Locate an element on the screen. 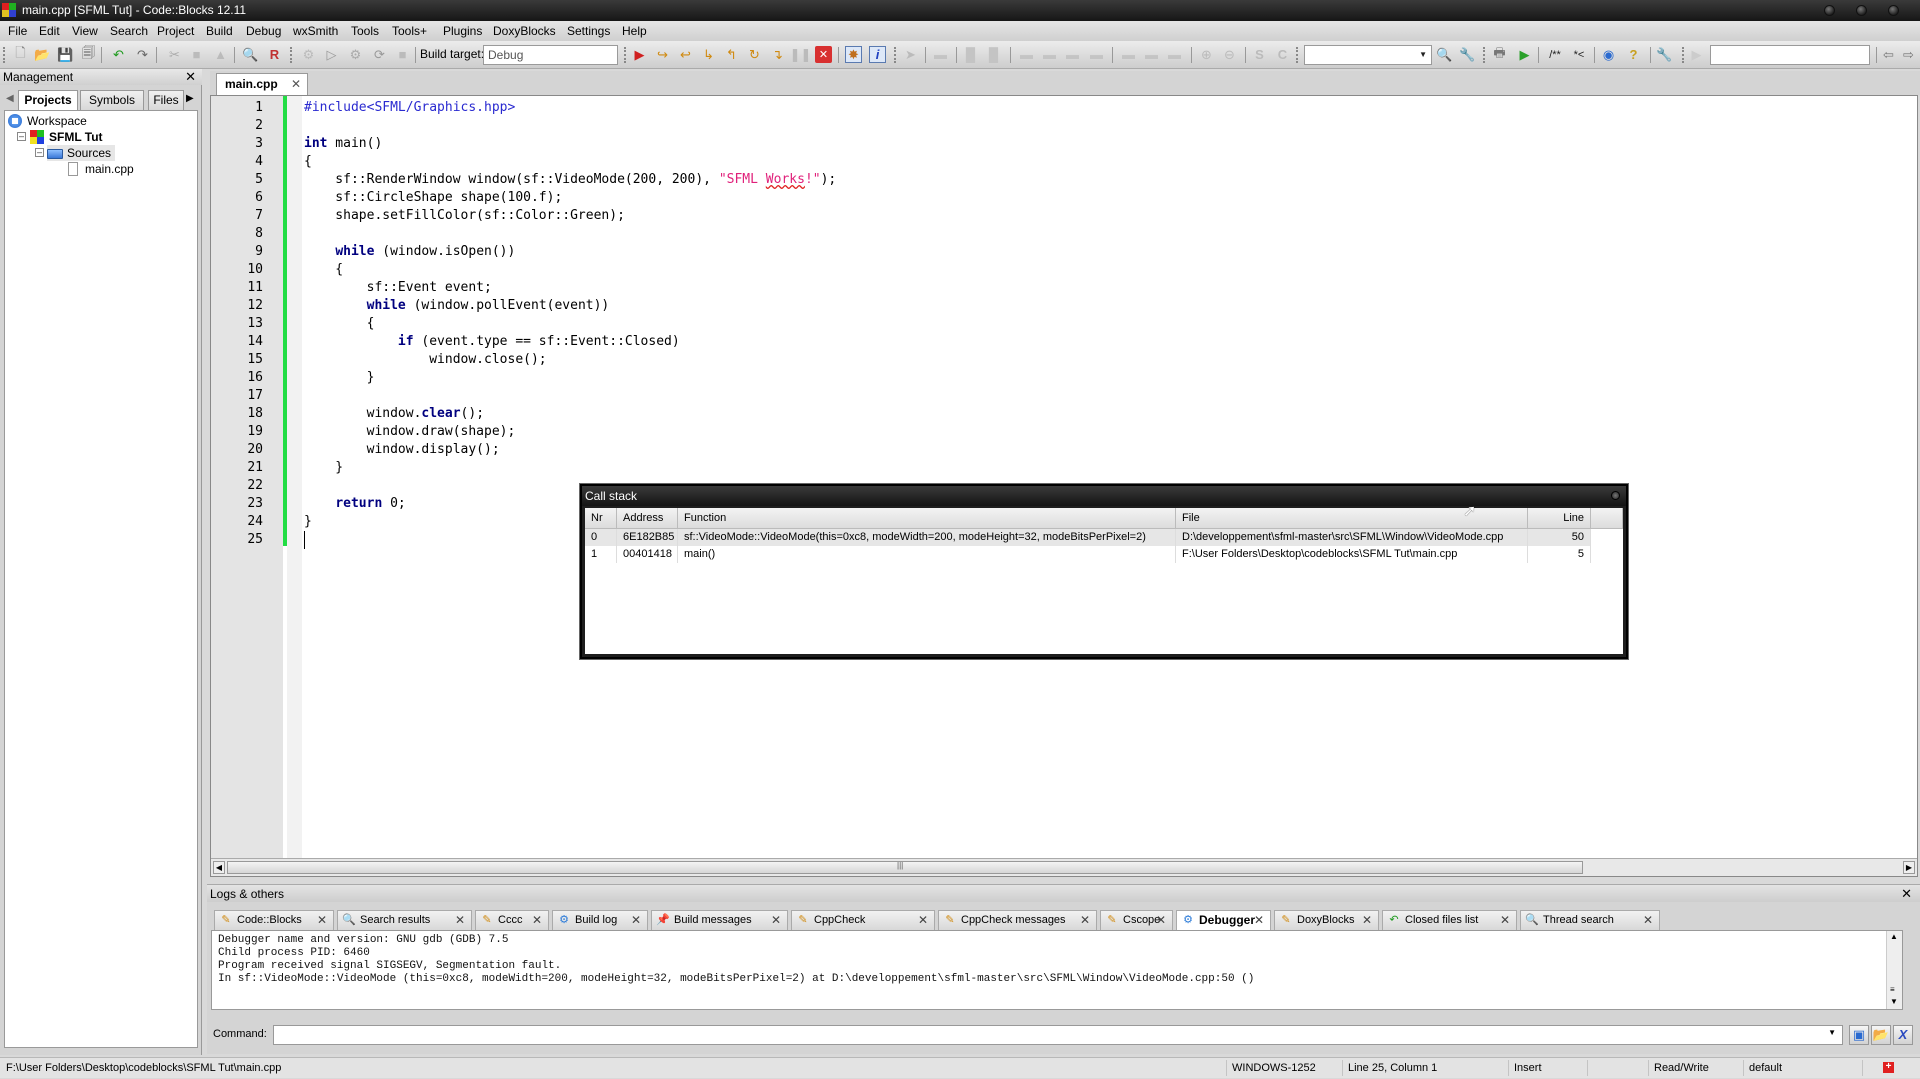  zoom-in-icon: ⊕ is located at coordinates (1206, 54).